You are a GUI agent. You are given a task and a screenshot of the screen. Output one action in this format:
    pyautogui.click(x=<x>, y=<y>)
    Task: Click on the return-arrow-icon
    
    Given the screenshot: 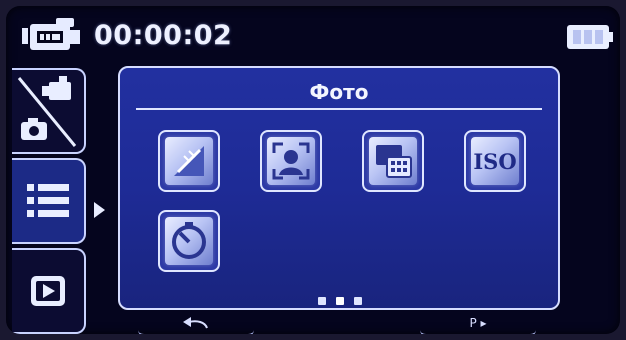 What is the action you would take?
    pyautogui.click(x=195, y=323)
    